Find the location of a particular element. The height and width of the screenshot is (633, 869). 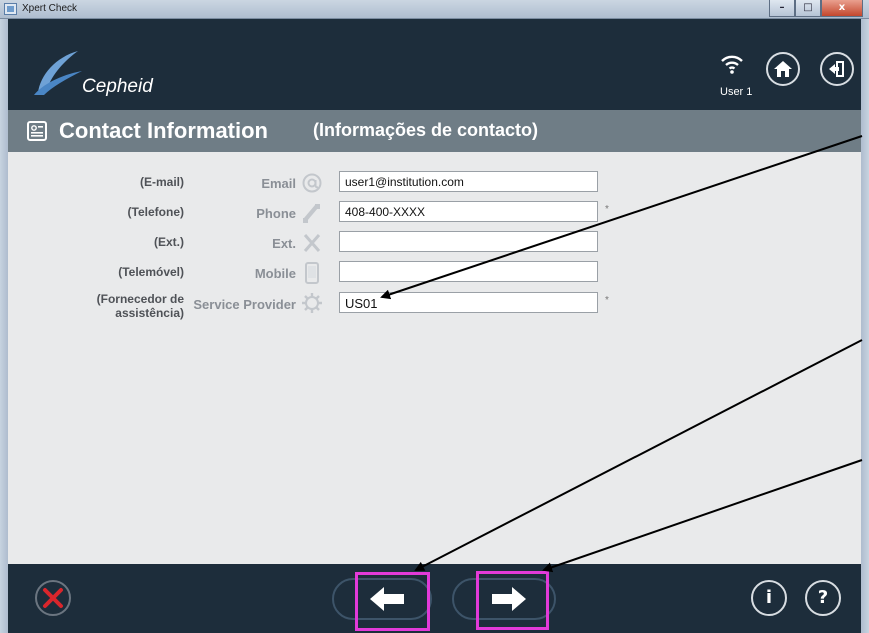

logo-swoosh-icon is located at coordinates (58, 73).